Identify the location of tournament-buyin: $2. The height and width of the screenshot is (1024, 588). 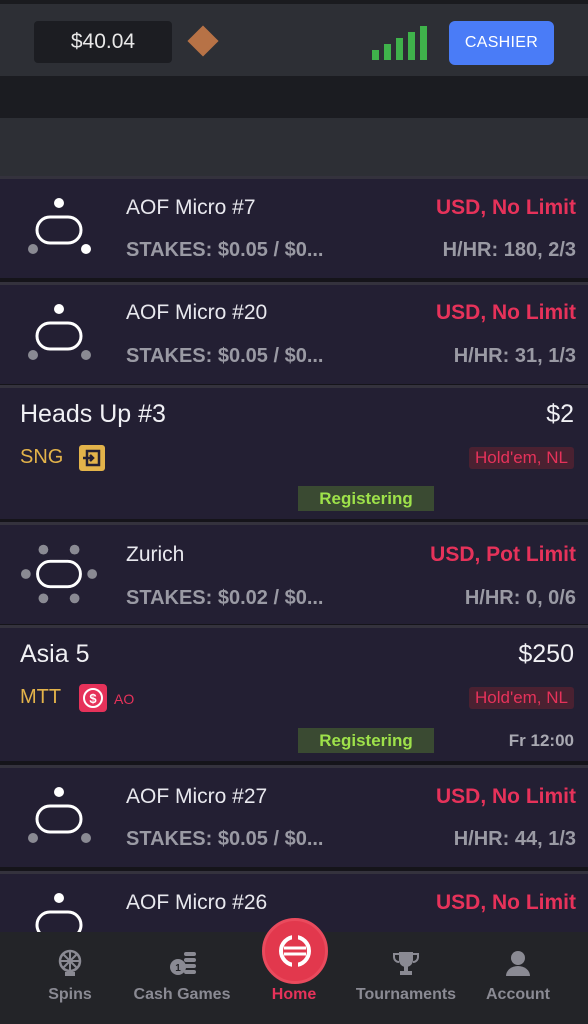
(560, 414).